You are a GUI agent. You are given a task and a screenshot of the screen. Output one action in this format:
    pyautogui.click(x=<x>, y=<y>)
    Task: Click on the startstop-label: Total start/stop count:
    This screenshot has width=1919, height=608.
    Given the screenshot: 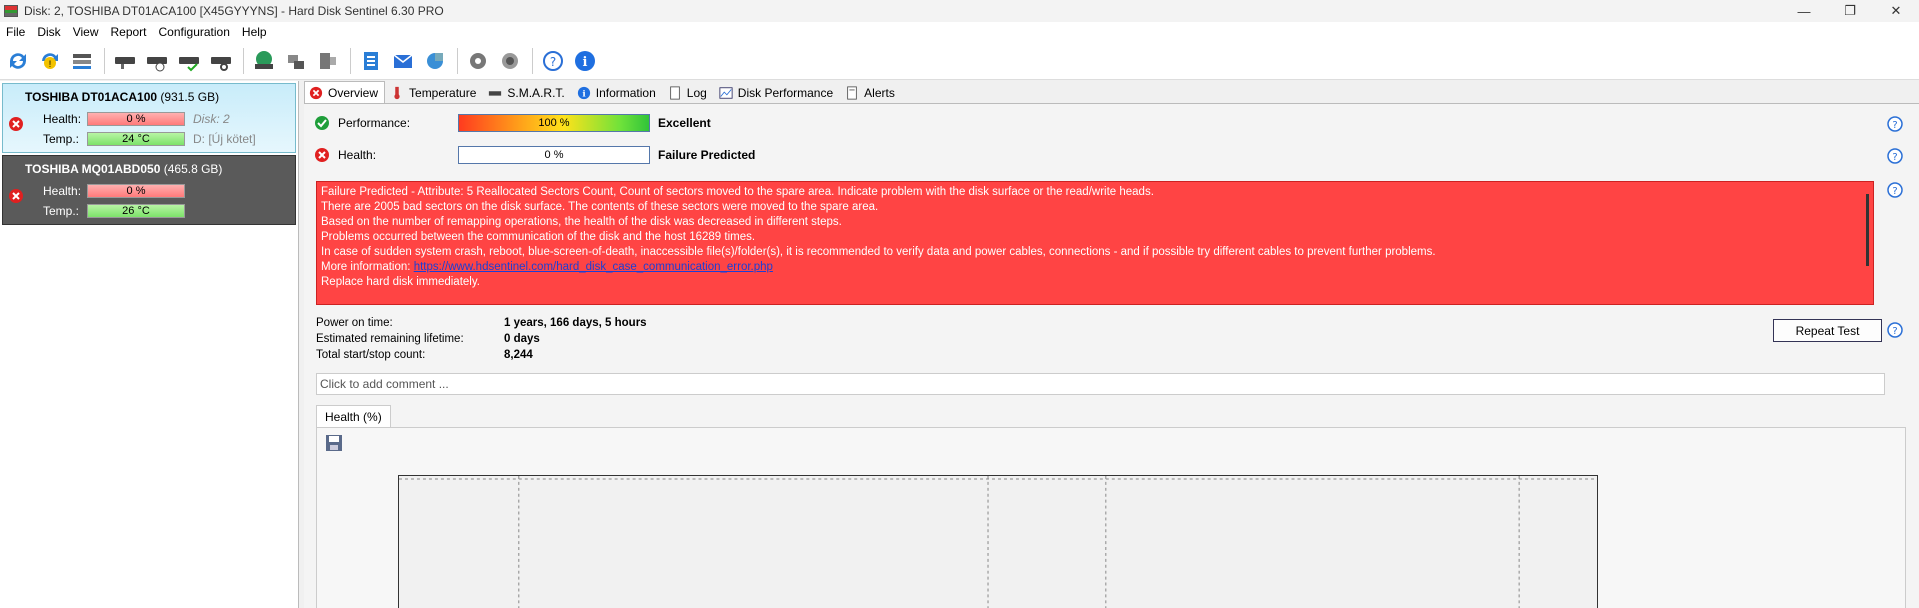 What is the action you would take?
    pyautogui.click(x=371, y=355)
    